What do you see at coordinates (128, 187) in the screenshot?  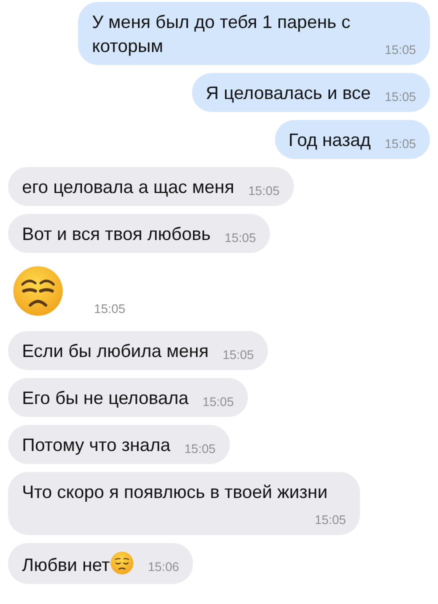 I see `message-text: его целовала а щас меня` at bounding box center [128, 187].